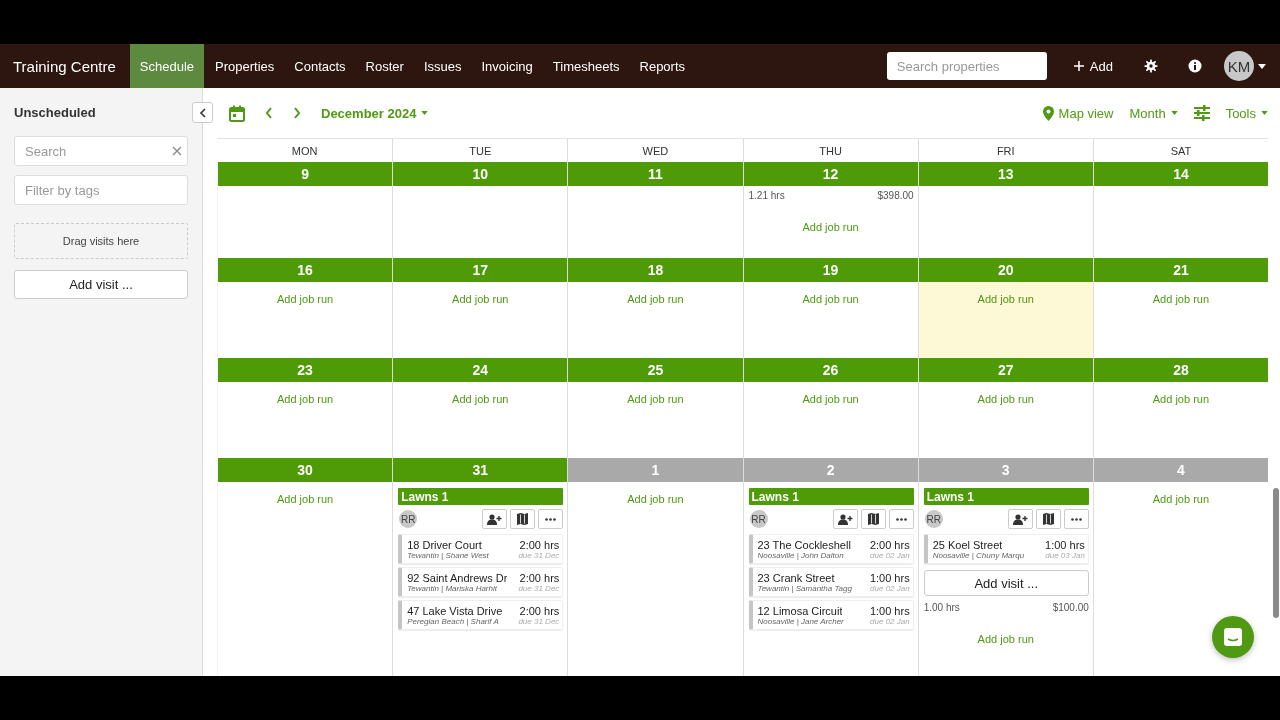  What do you see at coordinates (655, 270) in the screenshot?
I see `date-bar: 18` at bounding box center [655, 270].